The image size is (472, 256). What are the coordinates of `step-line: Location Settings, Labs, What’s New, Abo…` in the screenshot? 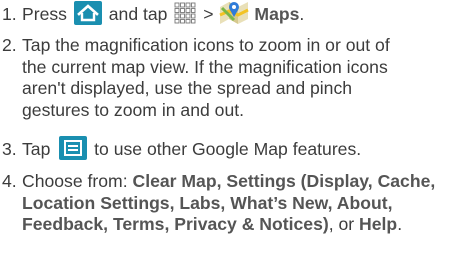 It's located at (246, 204).